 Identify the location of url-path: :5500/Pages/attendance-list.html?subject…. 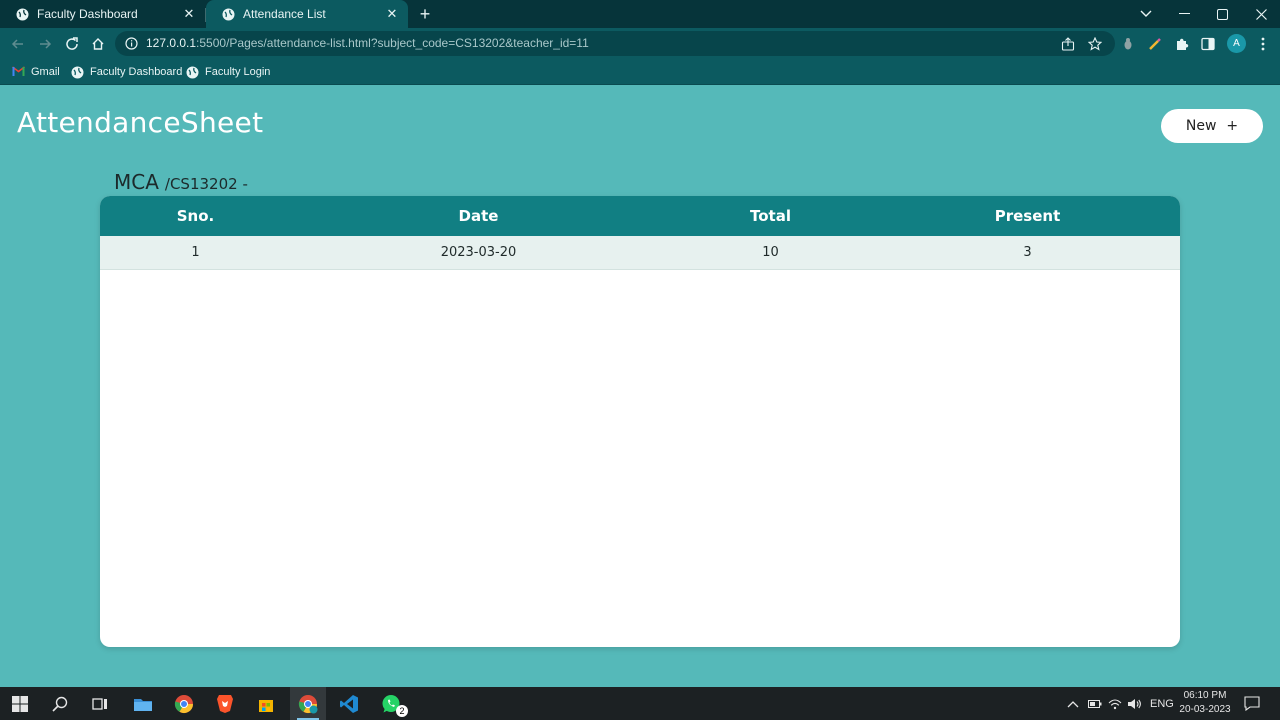
(392, 43).